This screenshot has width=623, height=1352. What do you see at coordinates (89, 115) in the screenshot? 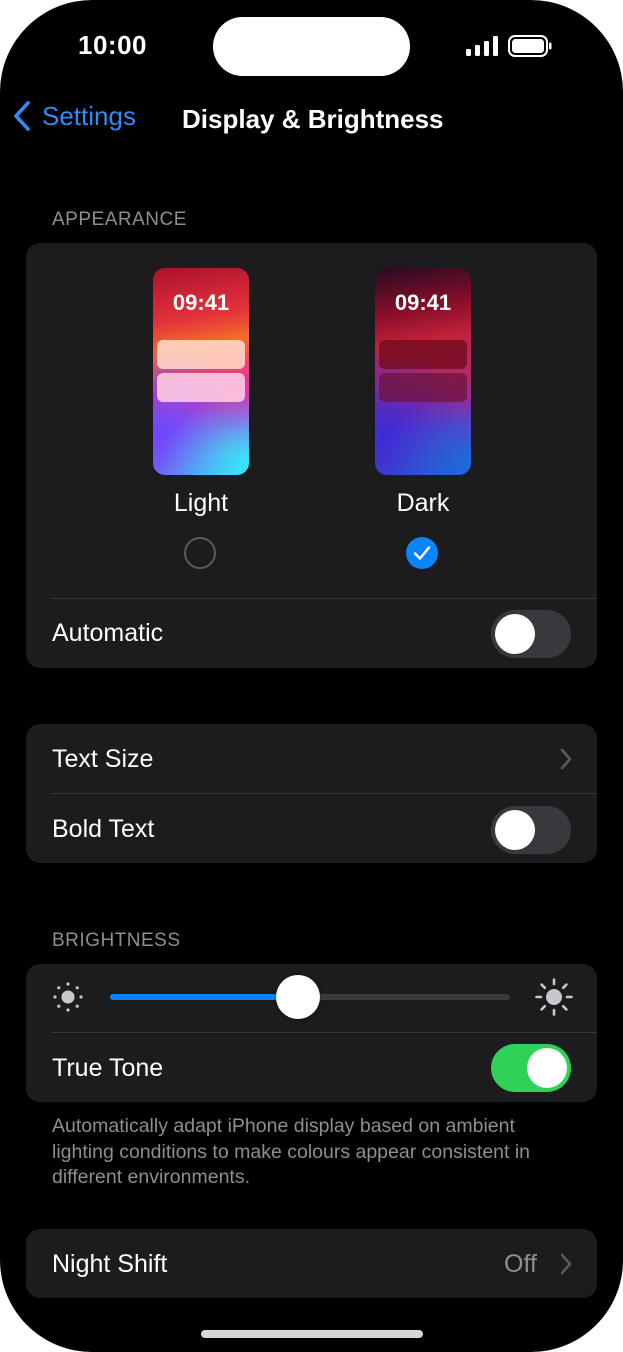
I see `back-button-label: Settings` at bounding box center [89, 115].